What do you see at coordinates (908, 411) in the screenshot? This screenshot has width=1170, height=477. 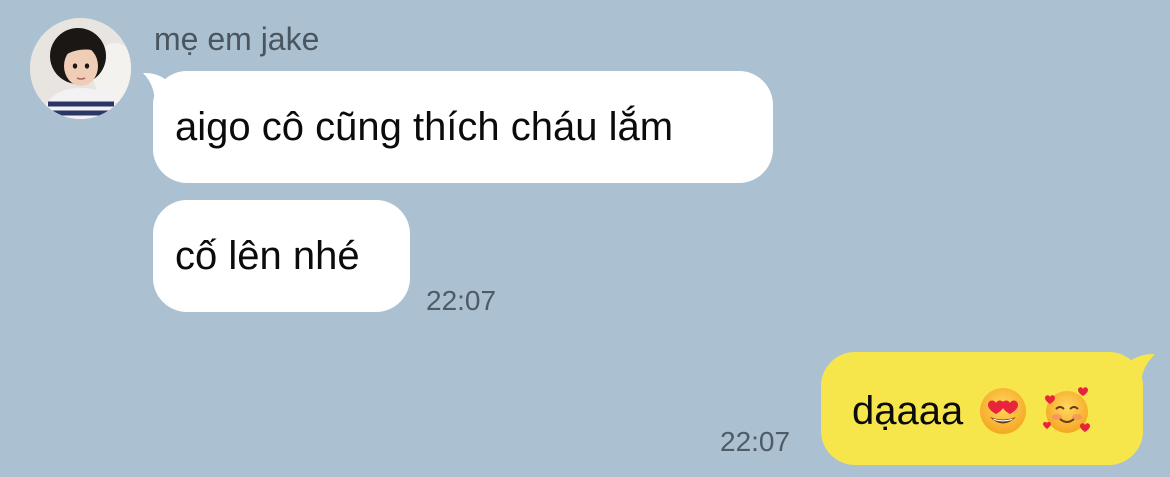 I see `message-text: dạaaa` at bounding box center [908, 411].